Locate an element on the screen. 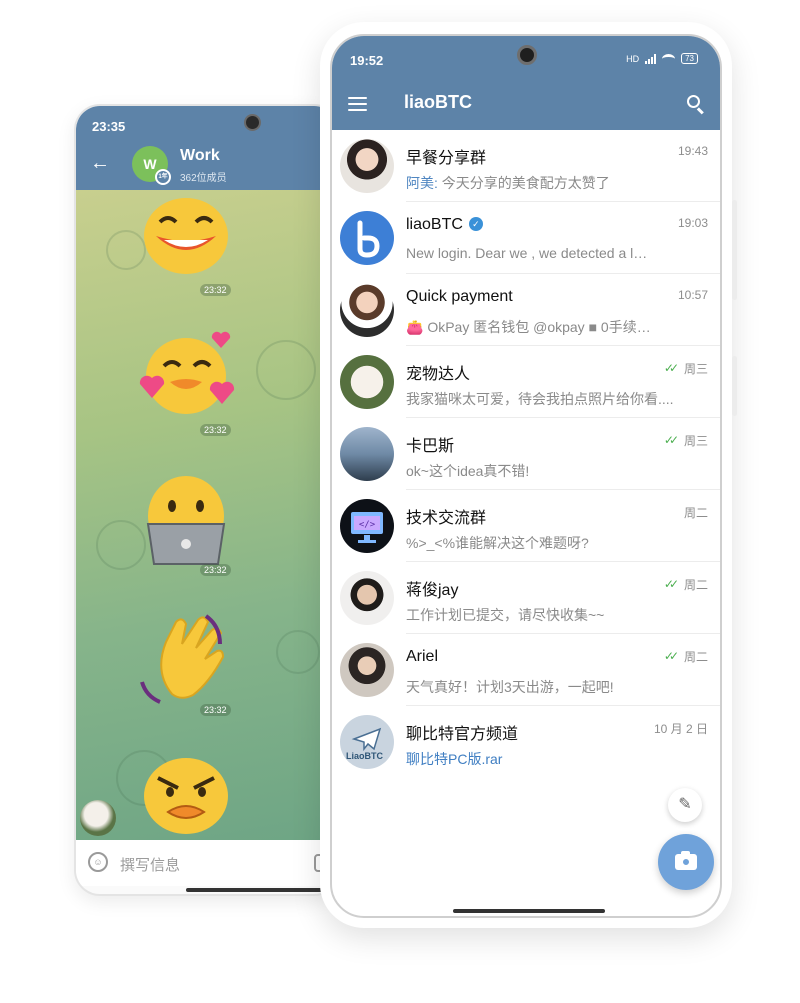 The width and height of the screenshot is (800, 1003). chat-name: liaoBTC ✓ is located at coordinates (444, 225).